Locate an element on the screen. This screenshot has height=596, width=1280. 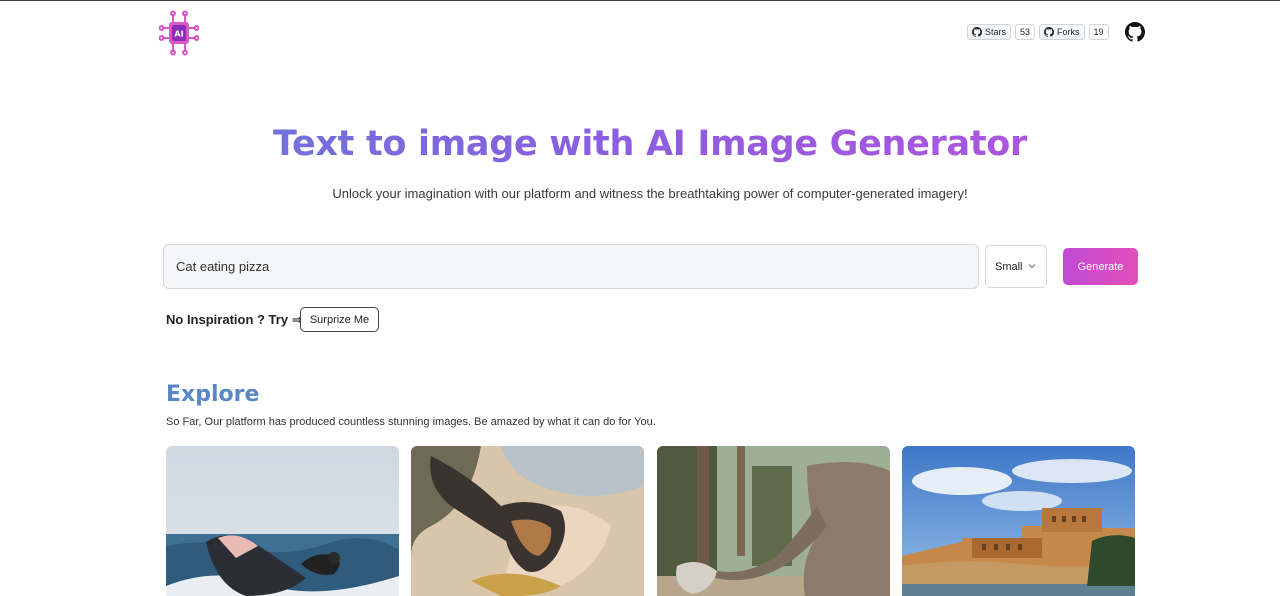
prompt-input is located at coordinates (571, 266).